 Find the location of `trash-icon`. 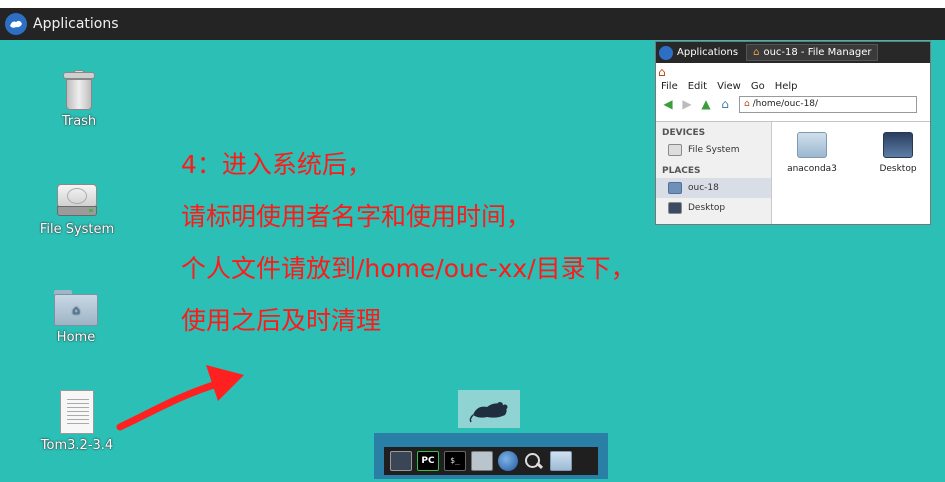

trash-icon is located at coordinates (79, 90).